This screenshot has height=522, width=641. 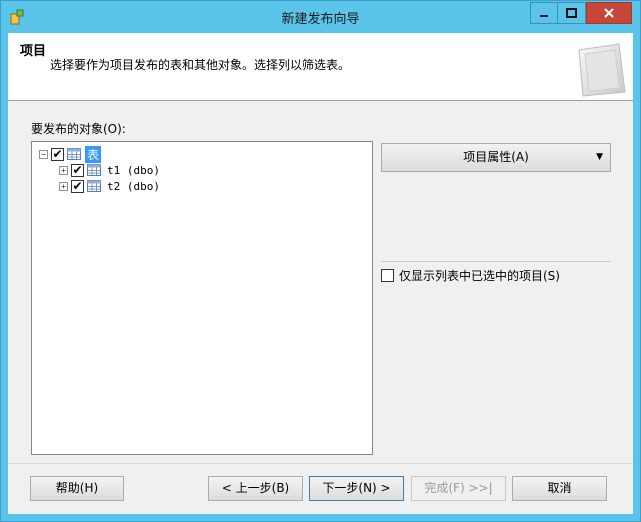 What do you see at coordinates (602, 70) in the screenshot?
I see `wizard-graphic-icon` at bounding box center [602, 70].